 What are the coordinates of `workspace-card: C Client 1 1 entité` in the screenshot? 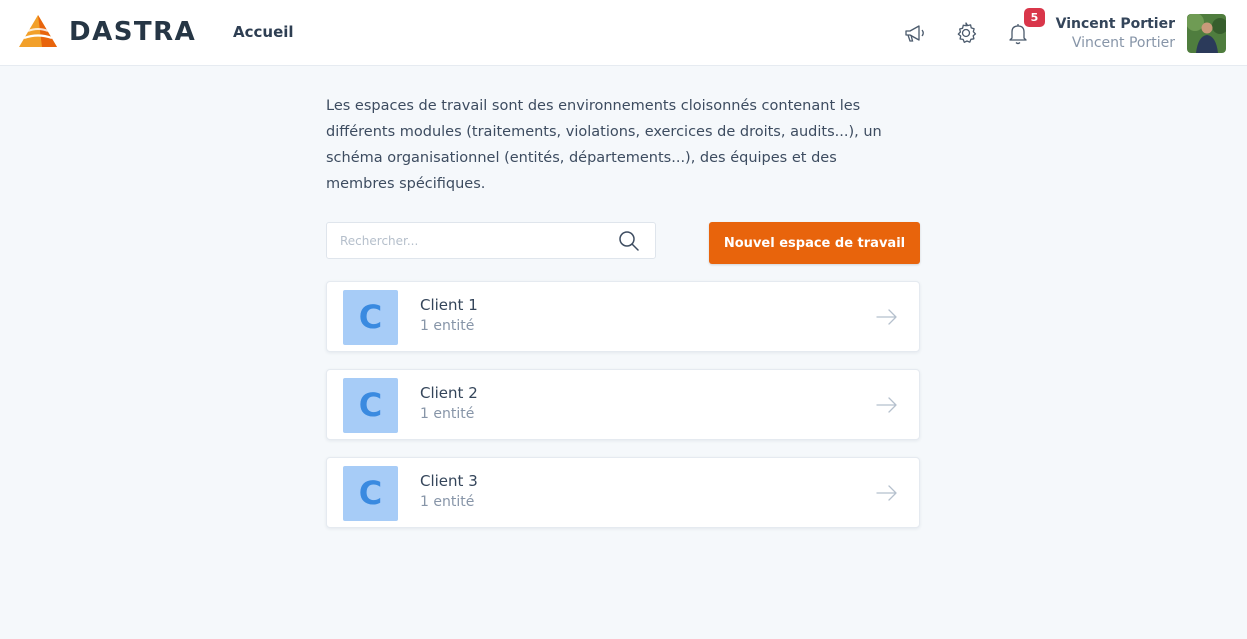 It's located at (623, 316).